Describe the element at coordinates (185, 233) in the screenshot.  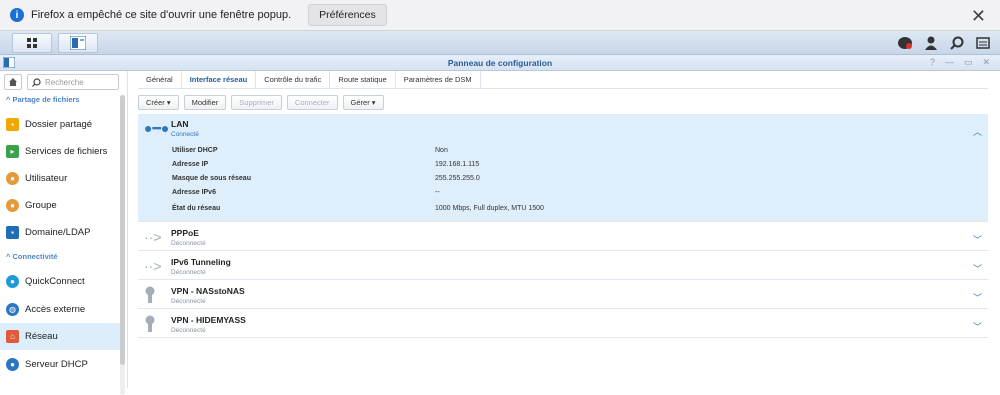
I see `interface-name: PPPoE` at that location.